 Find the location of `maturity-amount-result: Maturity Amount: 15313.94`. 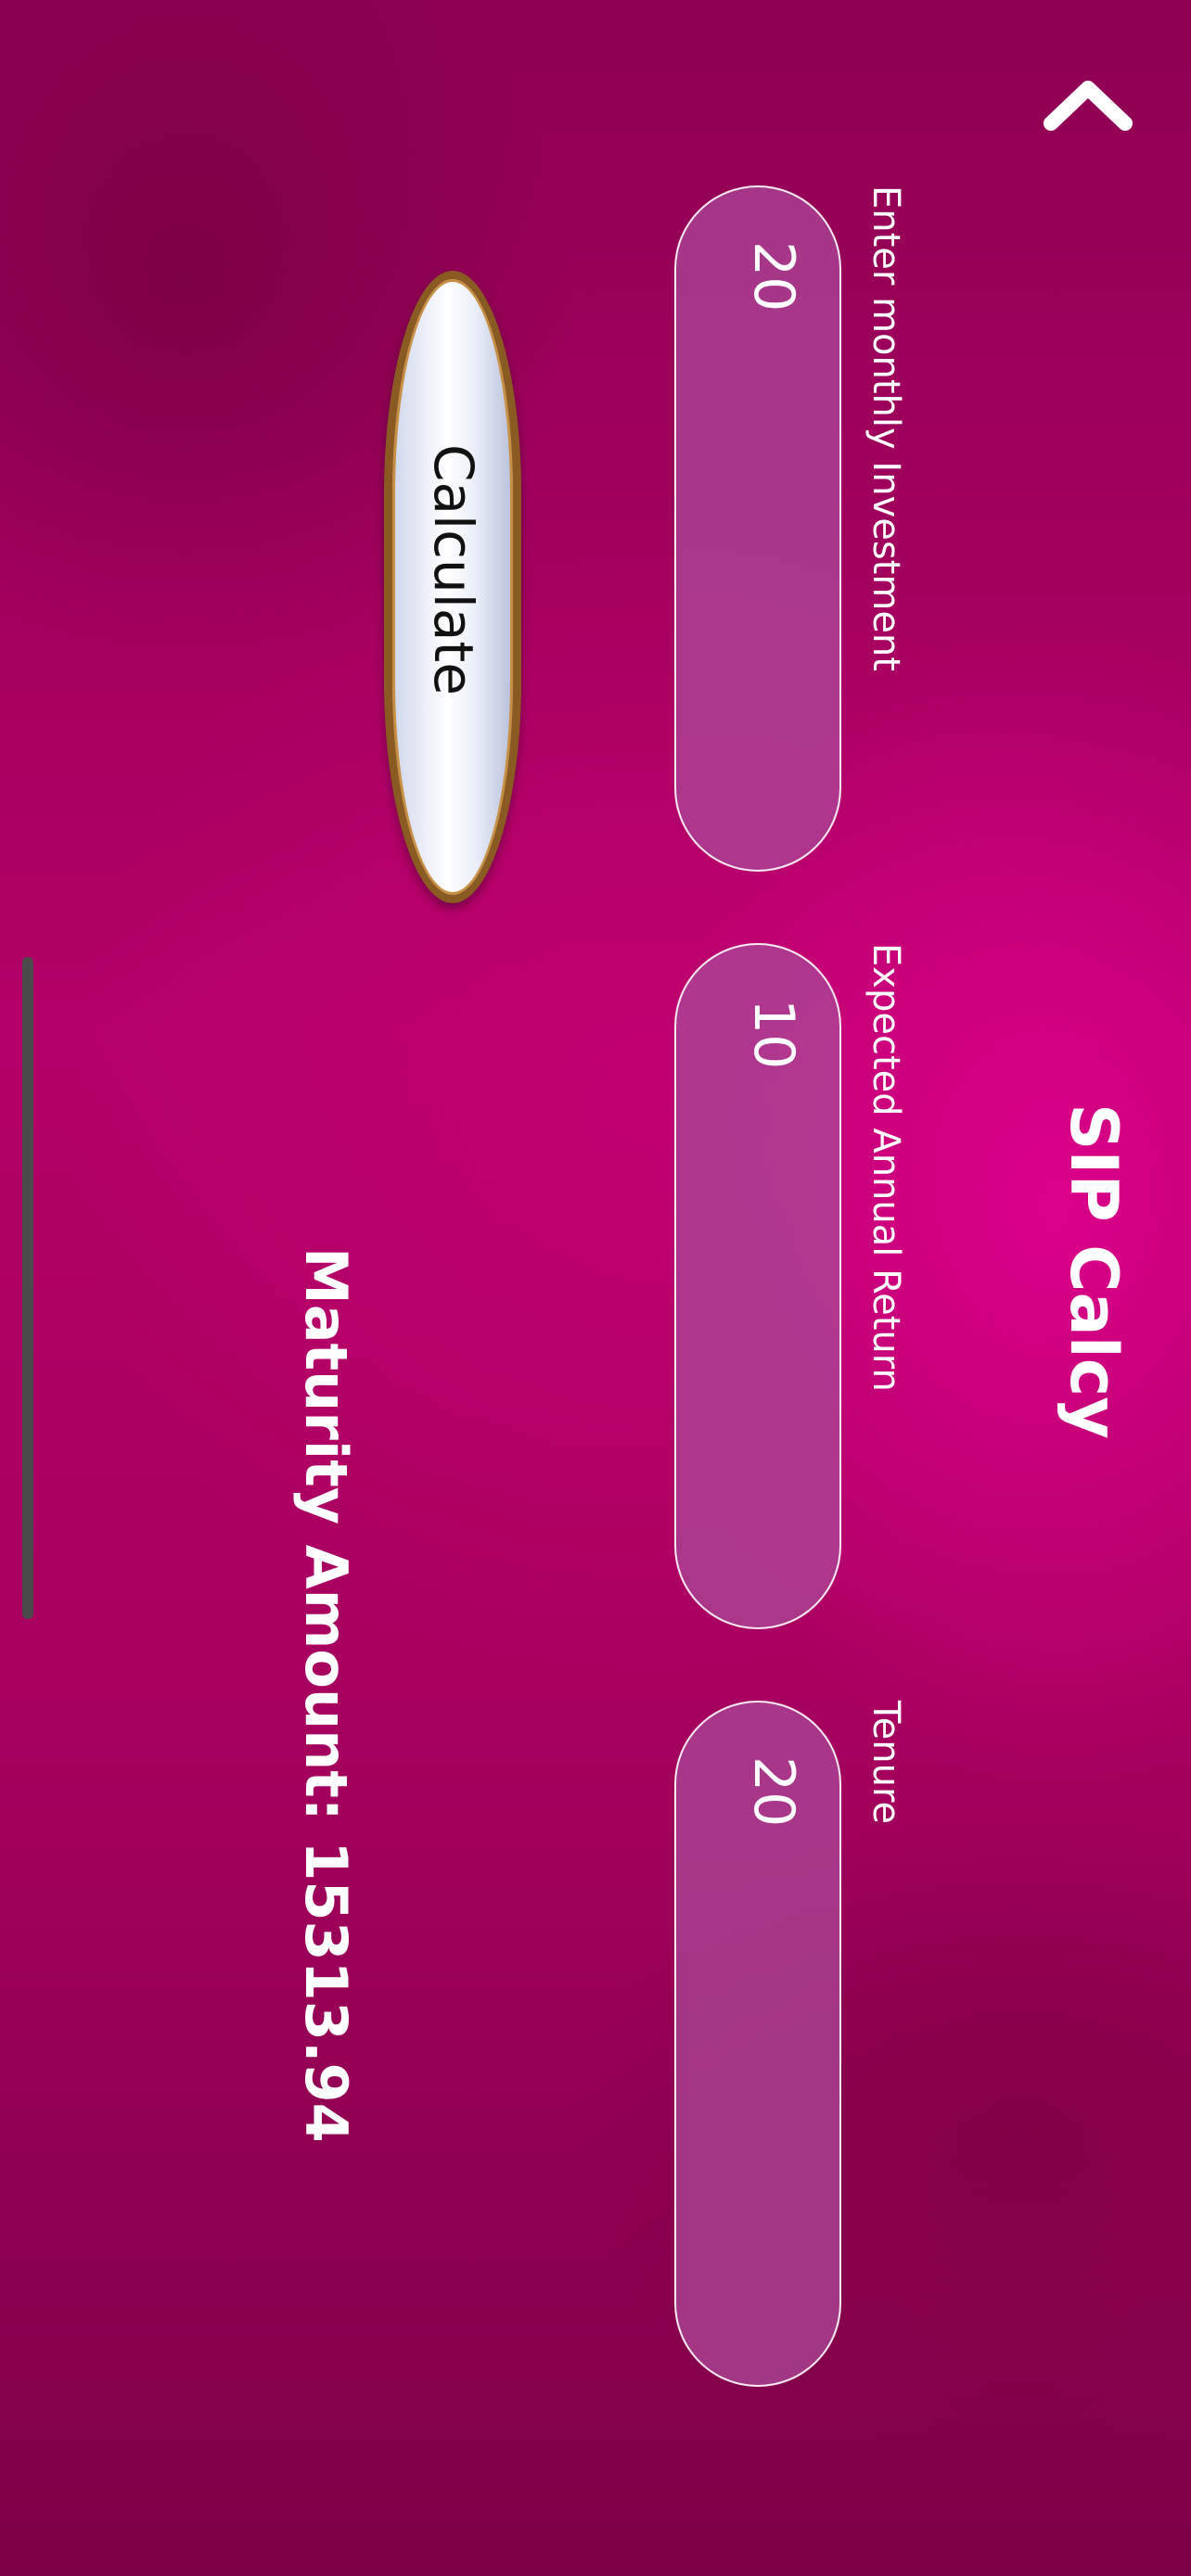

maturity-amount-result: Maturity Amount: 15313.94 is located at coordinates (326, 1695).